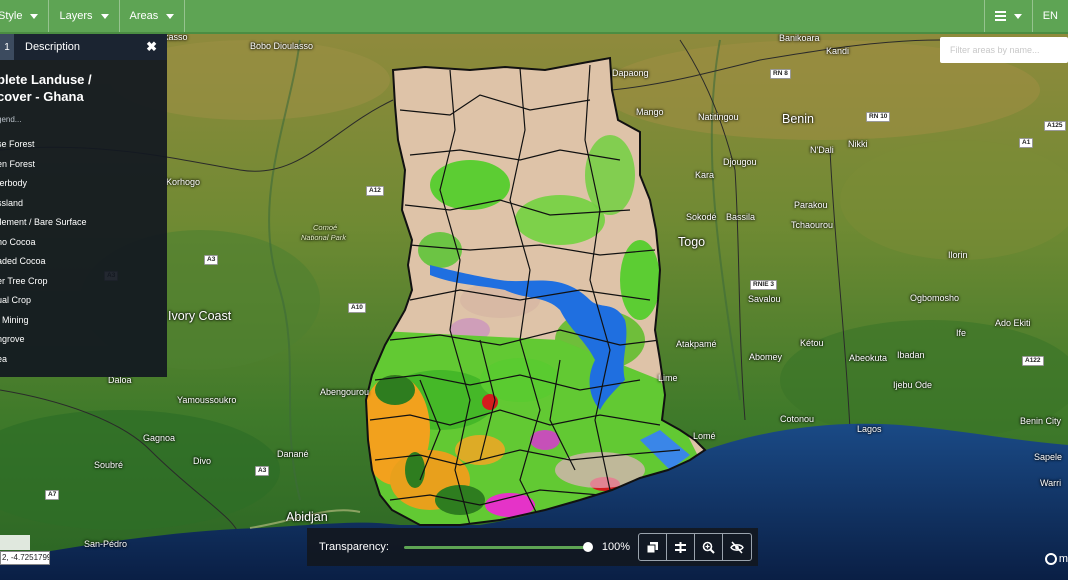  What do you see at coordinates (183, 182) in the screenshot?
I see `place-label: Korhogo` at bounding box center [183, 182].